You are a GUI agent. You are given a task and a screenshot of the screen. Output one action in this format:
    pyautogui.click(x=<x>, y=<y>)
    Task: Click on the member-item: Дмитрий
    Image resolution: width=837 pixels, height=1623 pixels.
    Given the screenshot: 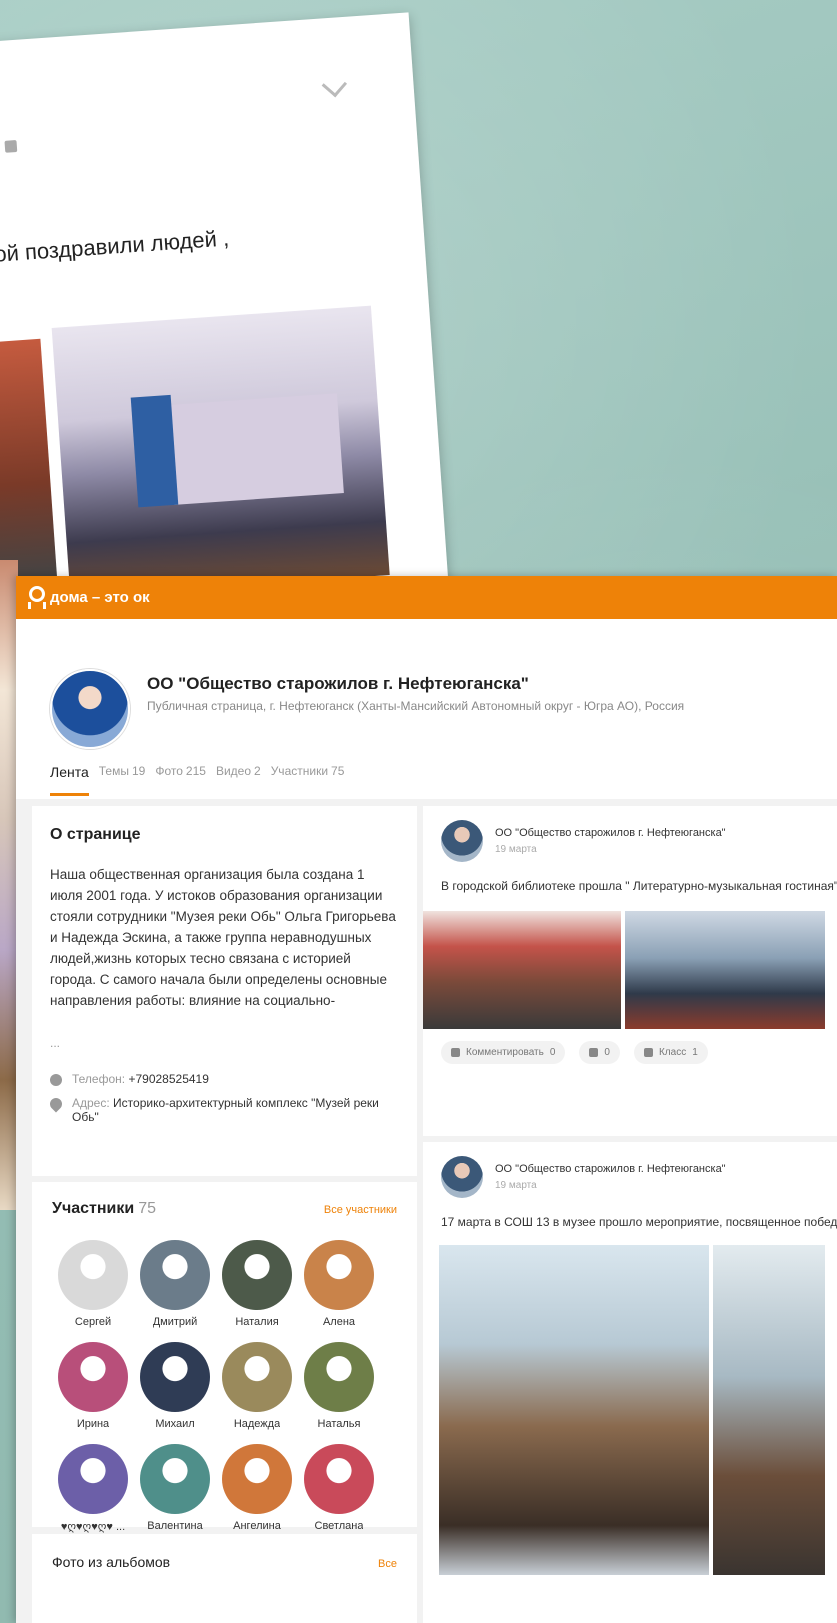 What is the action you would take?
    pyautogui.click(x=175, y=1284)
    